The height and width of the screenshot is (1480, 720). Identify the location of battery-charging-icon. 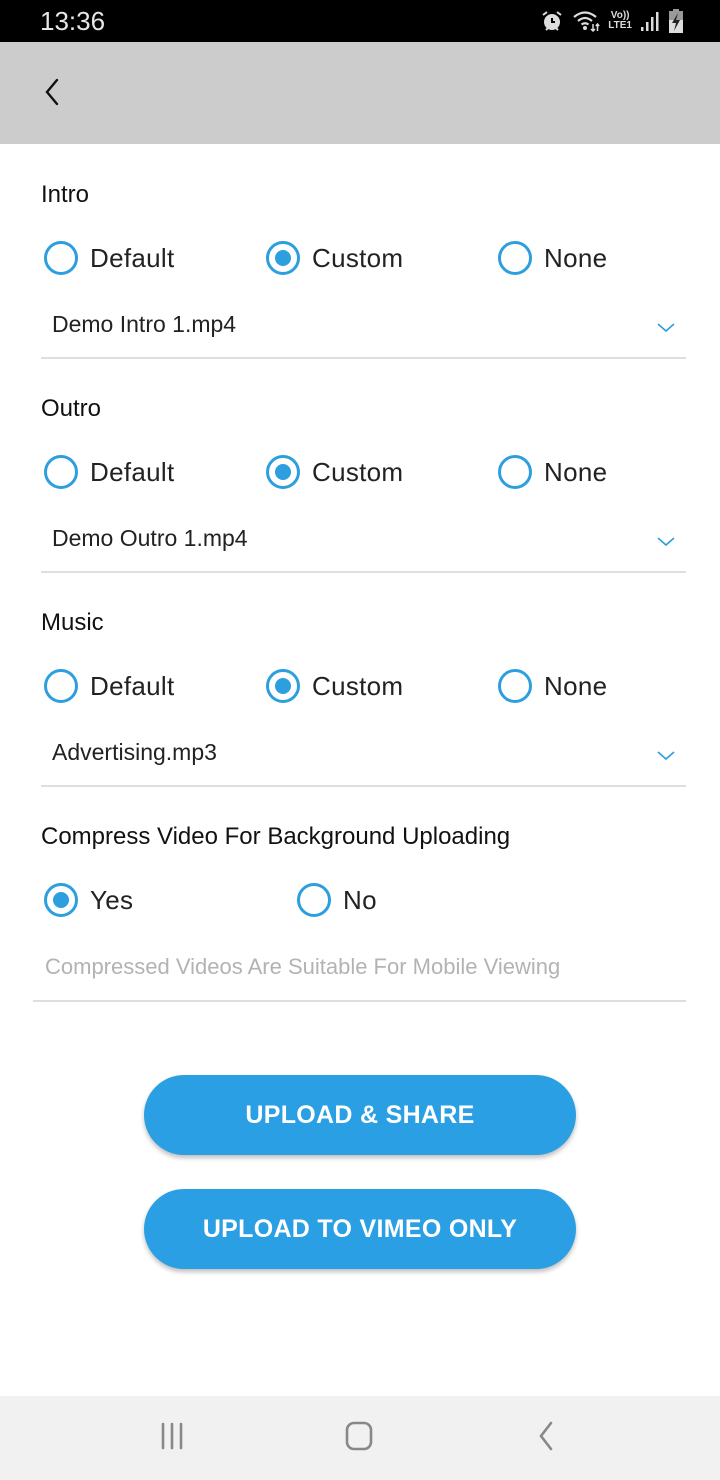
(676, 21).